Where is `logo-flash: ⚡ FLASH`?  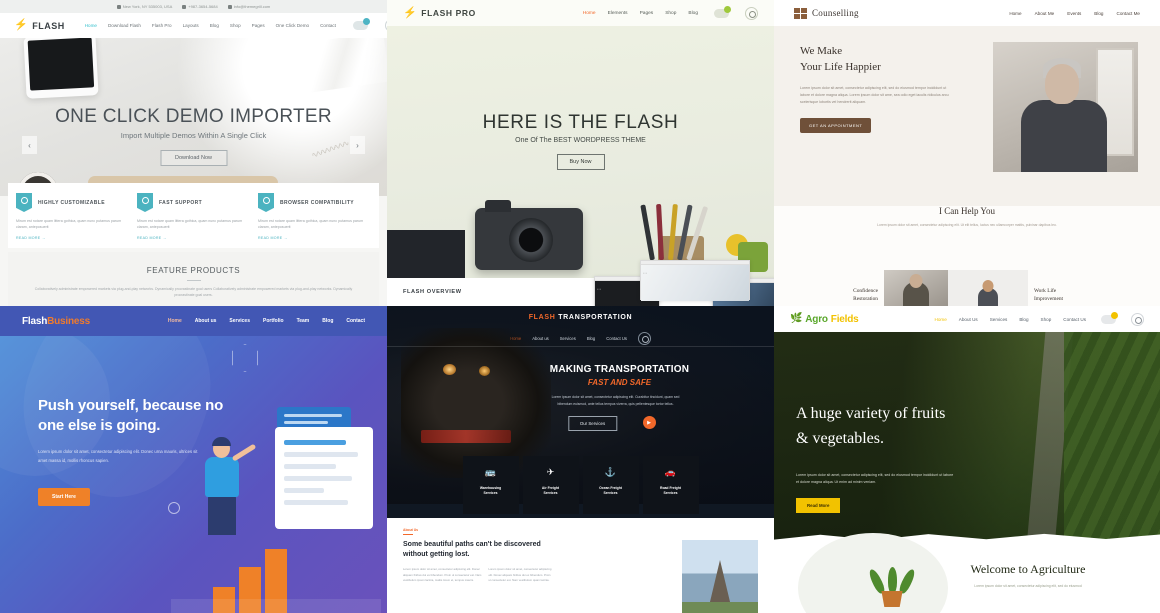
logo-flash: ⚡ FLASH is located at coordinates (39, 25).